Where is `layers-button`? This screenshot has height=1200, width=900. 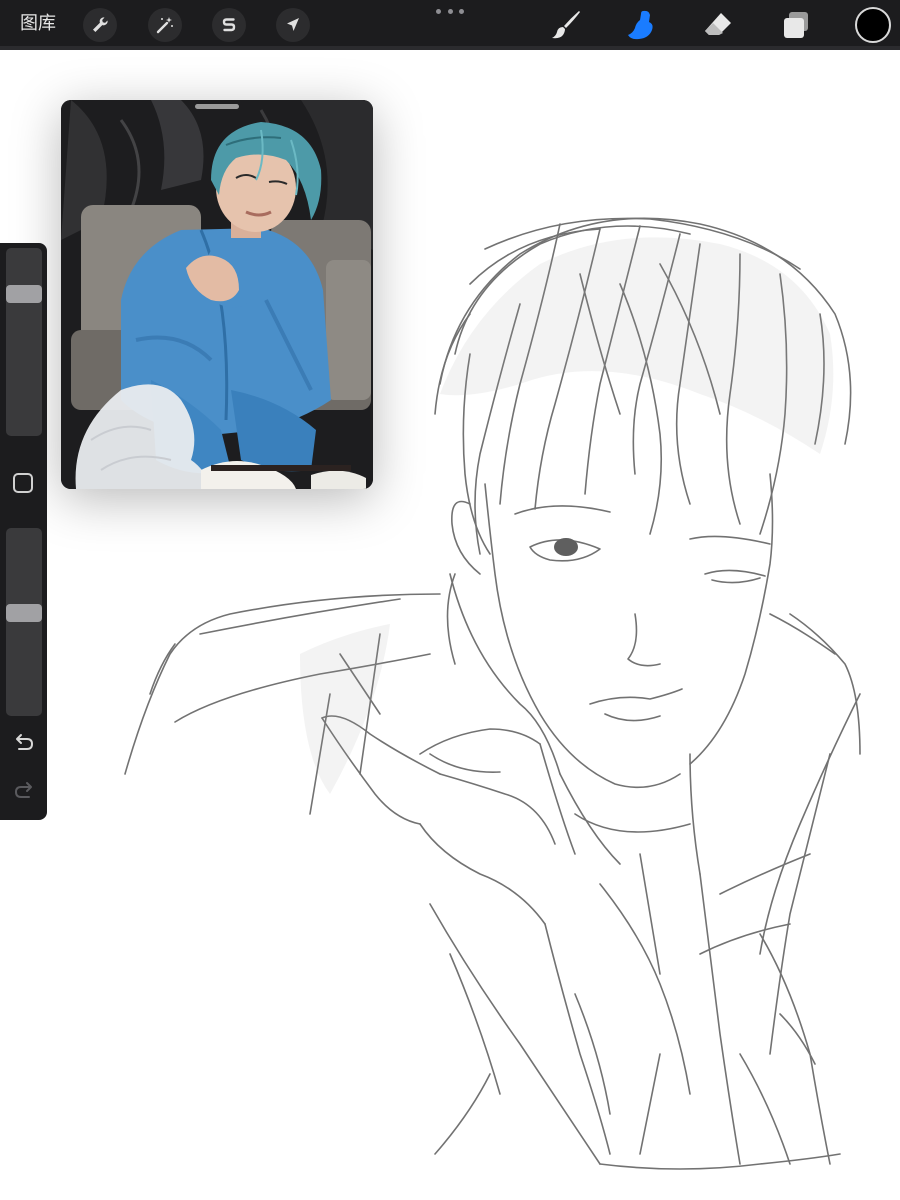
layers-button is located at coordinates (796, 25).